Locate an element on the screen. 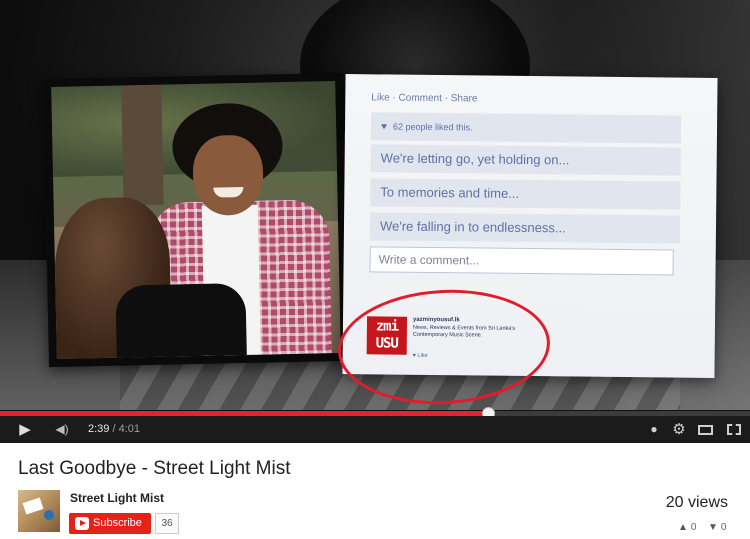  like-count: 0 is located at coordinates (693, 527).